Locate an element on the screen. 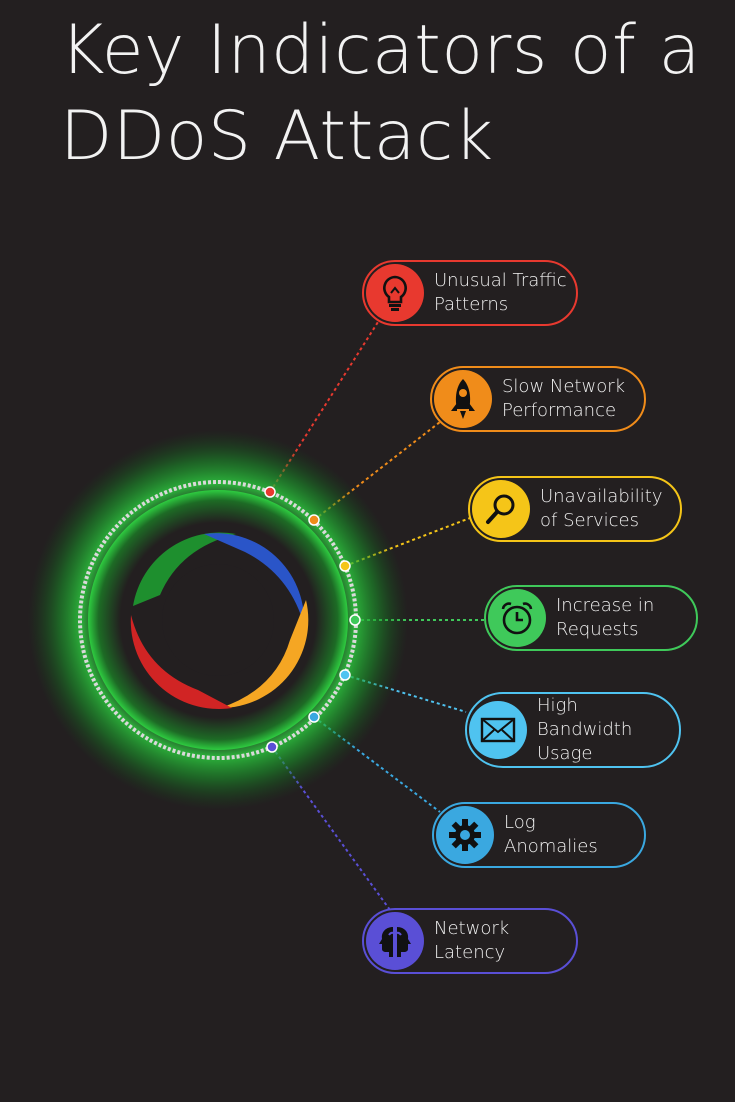  indicator-label-line2: Latency is located at coordinates (470, 952).